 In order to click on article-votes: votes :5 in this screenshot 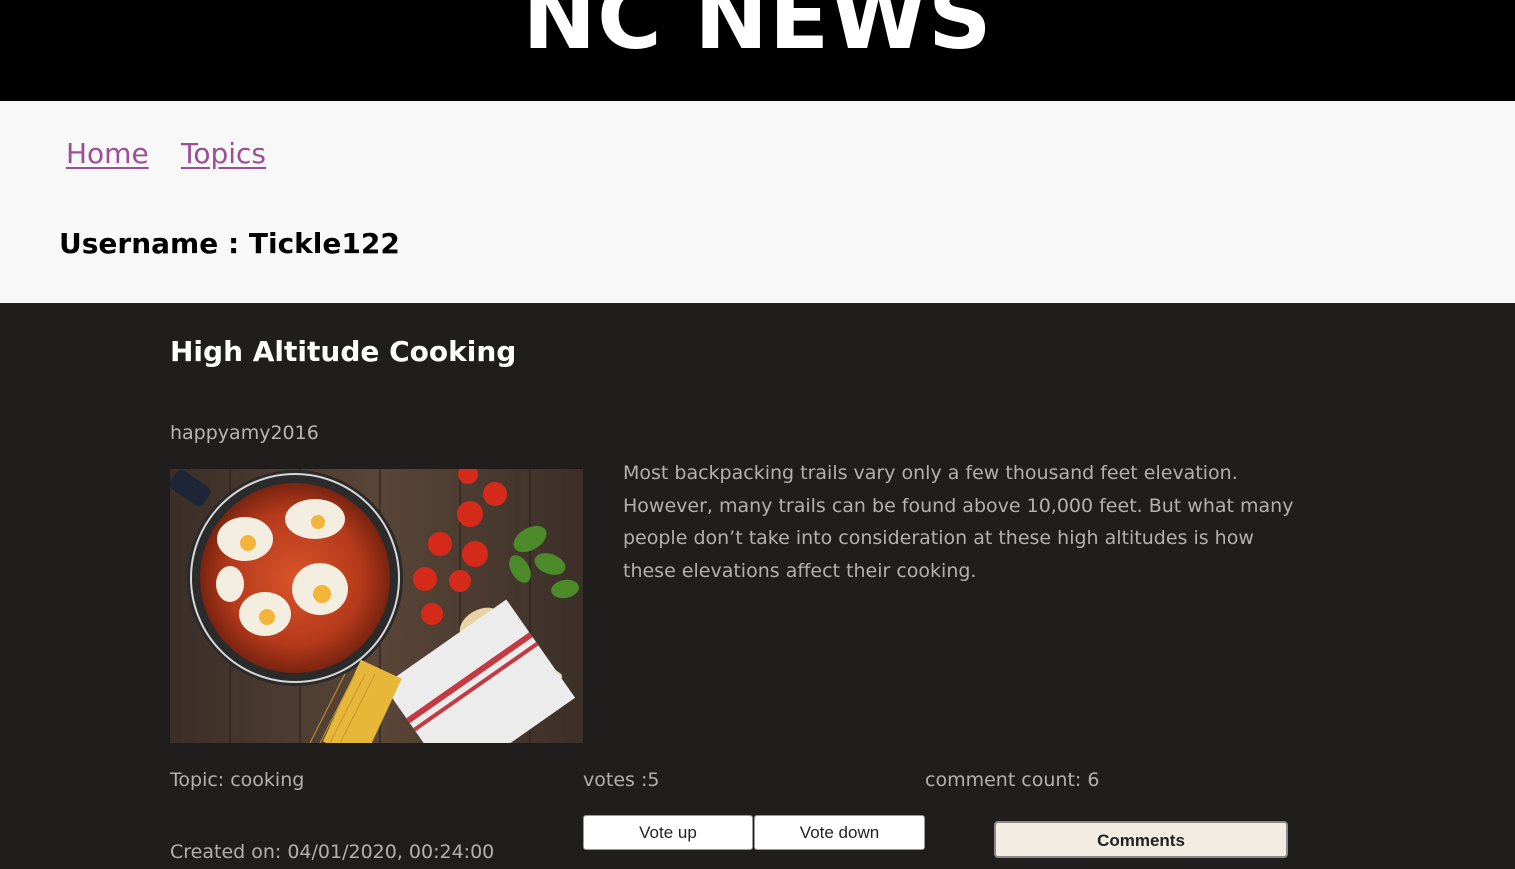, I will do `click(621, 780)`.